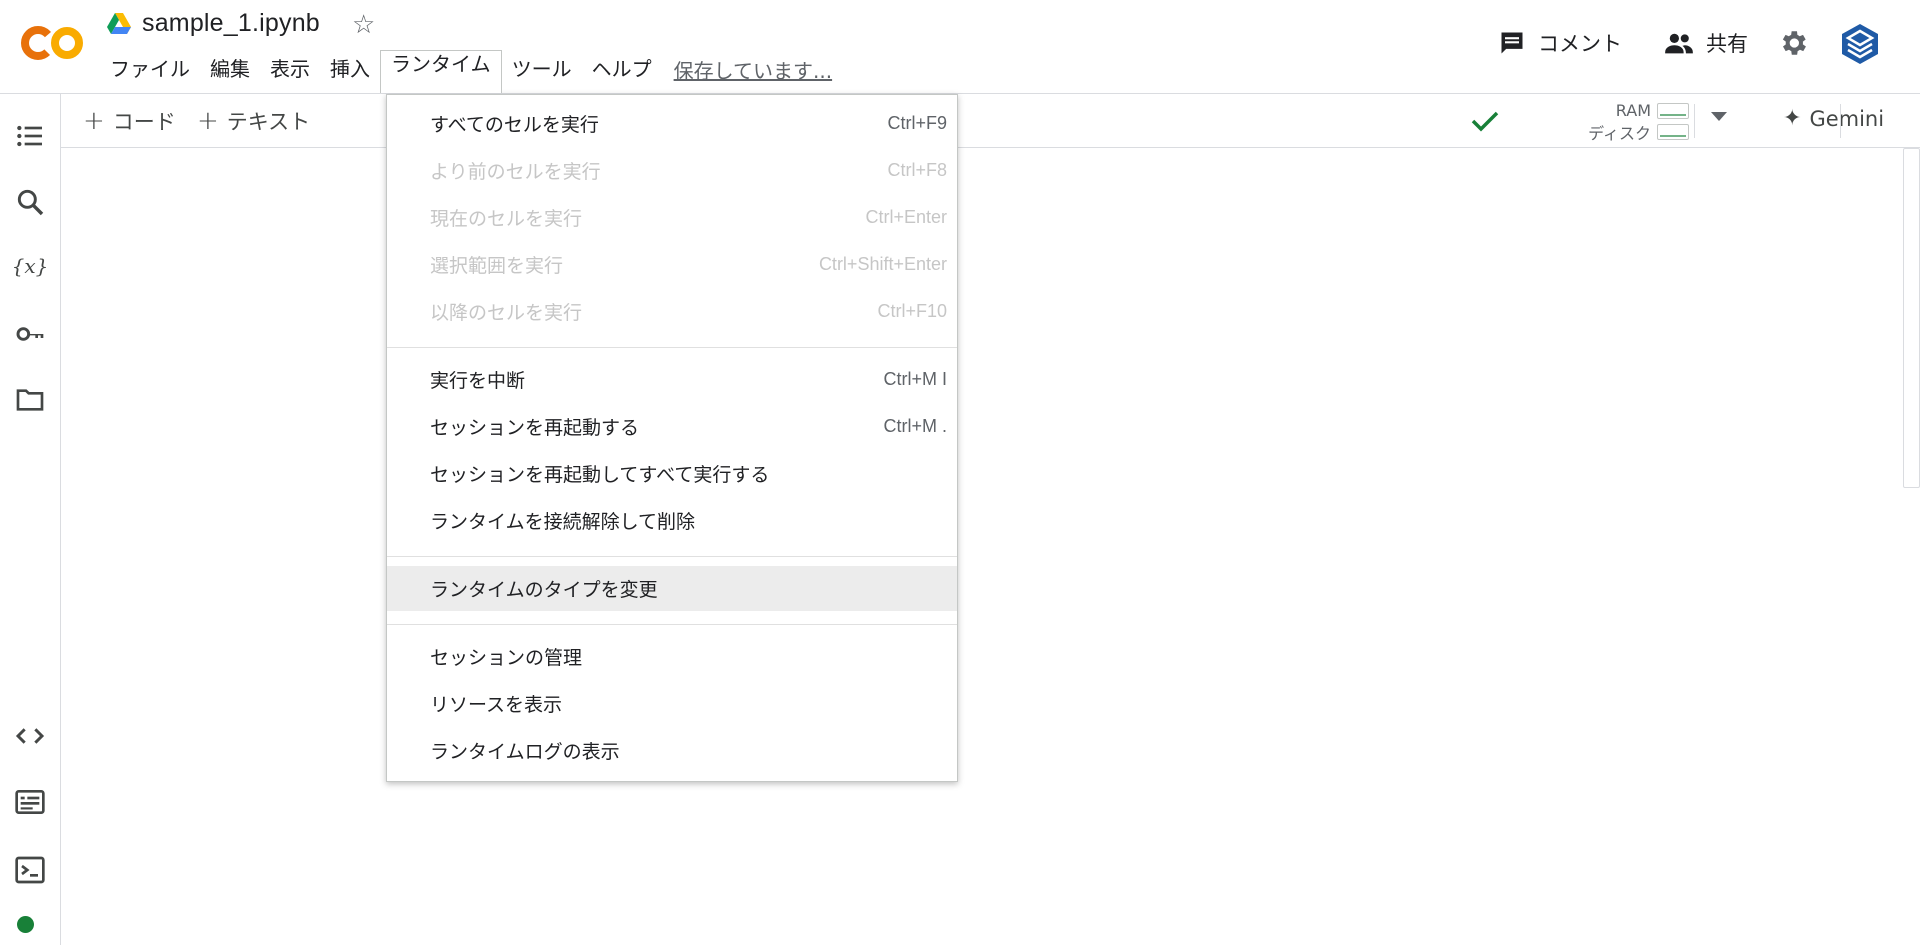 The height and width of the screenshot is (945, 1920). What do you see at coordinates (1719, 116) in the screenshot?
I see `caret-down-icon` at bounding box center [1719, 116].